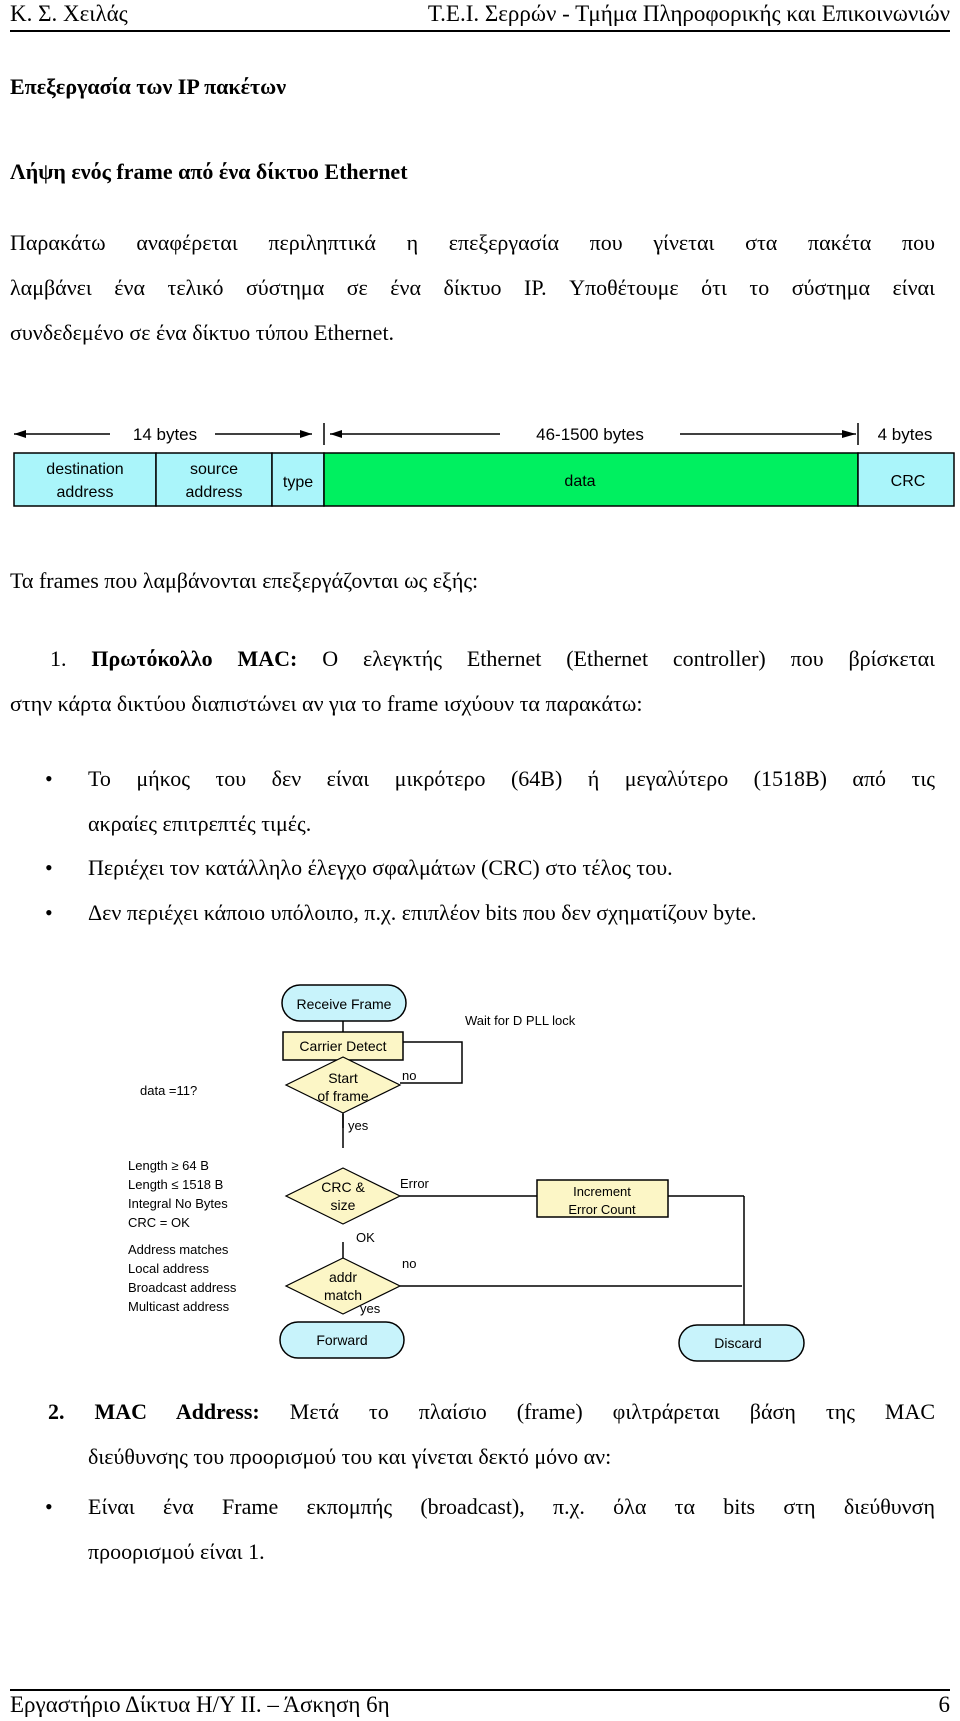  What do you see at coordinates (85, 492) in the screenshot?
I see `field-destination-line2: address` at bounding box center [85, 492].